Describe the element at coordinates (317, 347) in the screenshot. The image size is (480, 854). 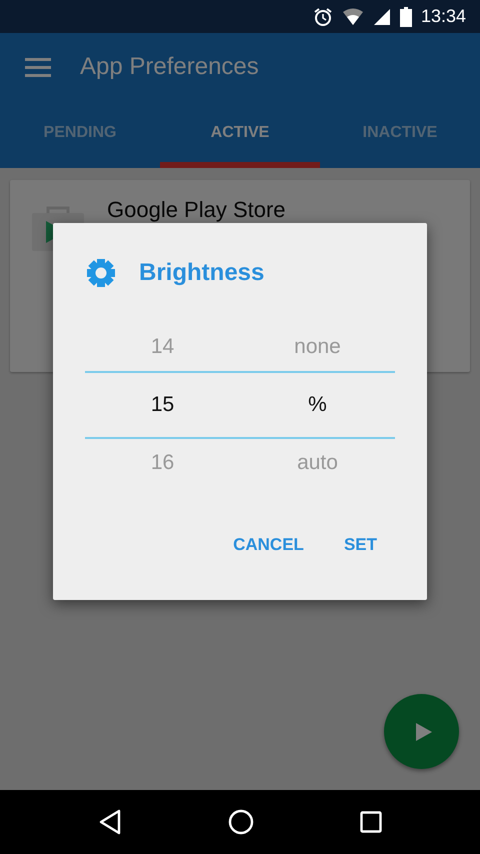
I see `picker-value: none` at that location.